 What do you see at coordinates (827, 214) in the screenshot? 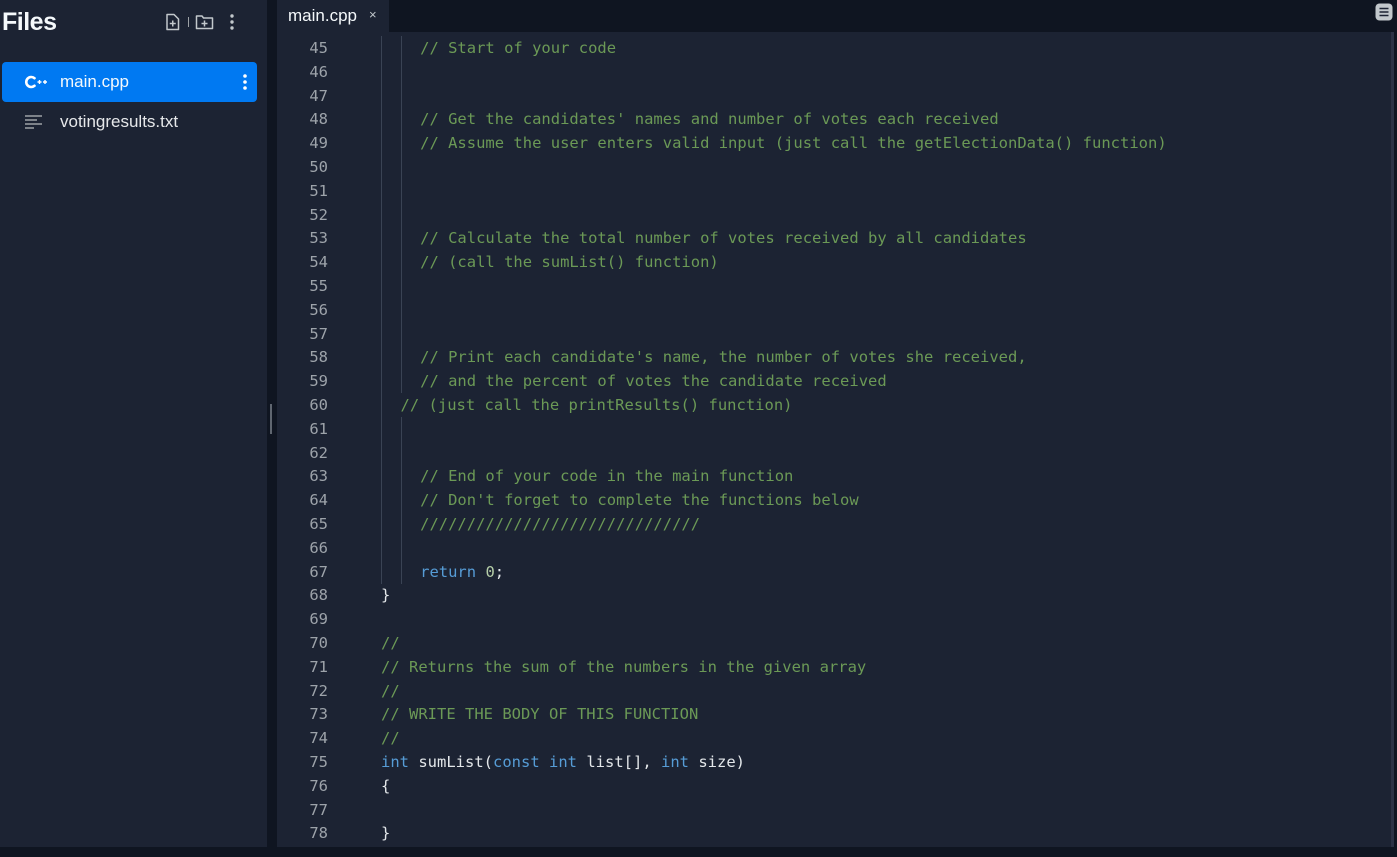
I see `code-line: 52` at bounding box center [827, 214].